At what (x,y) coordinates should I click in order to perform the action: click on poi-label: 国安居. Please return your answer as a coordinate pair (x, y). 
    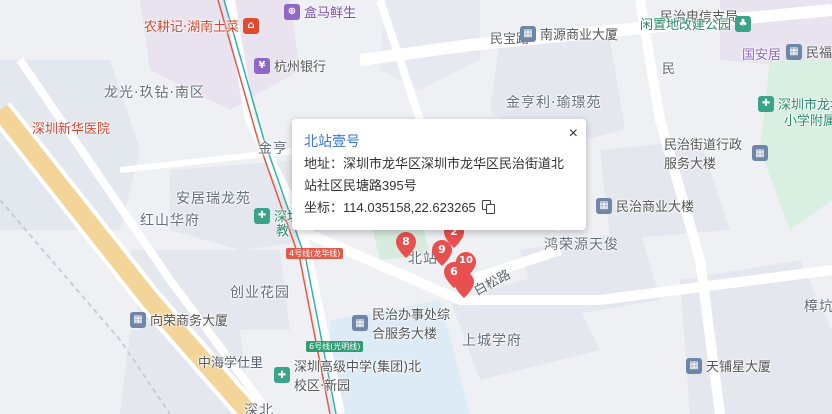
    Looking at the image, I should click on (762, 55).